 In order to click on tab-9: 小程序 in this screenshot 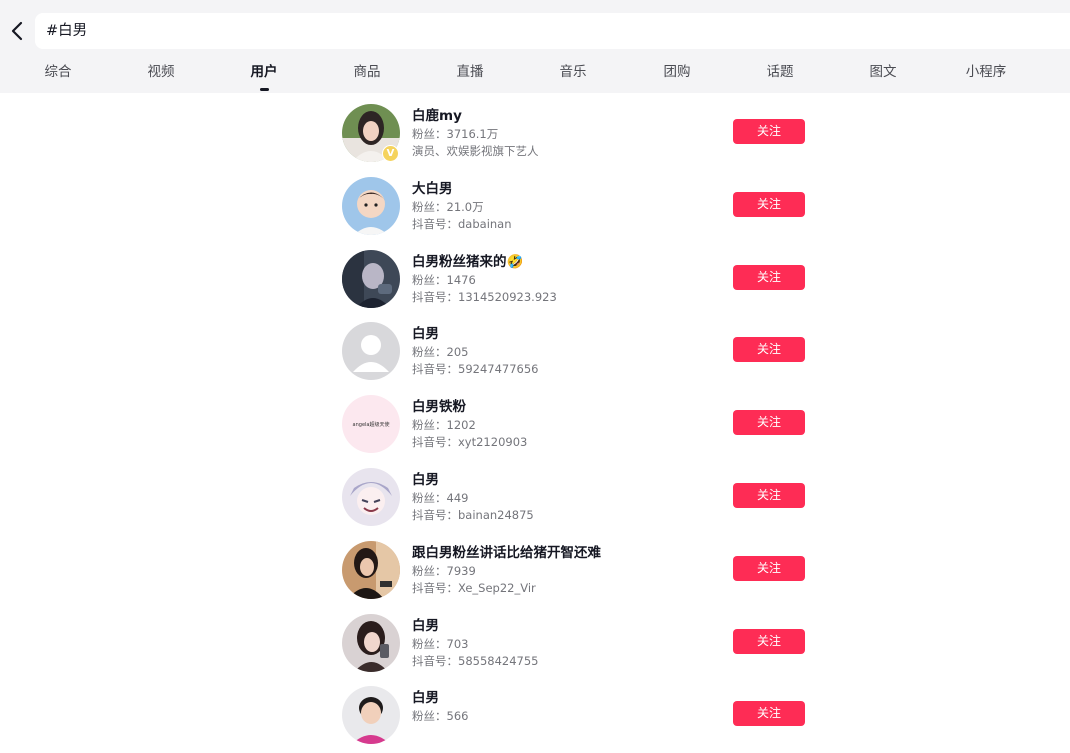, I will do `click(986, 72)`.